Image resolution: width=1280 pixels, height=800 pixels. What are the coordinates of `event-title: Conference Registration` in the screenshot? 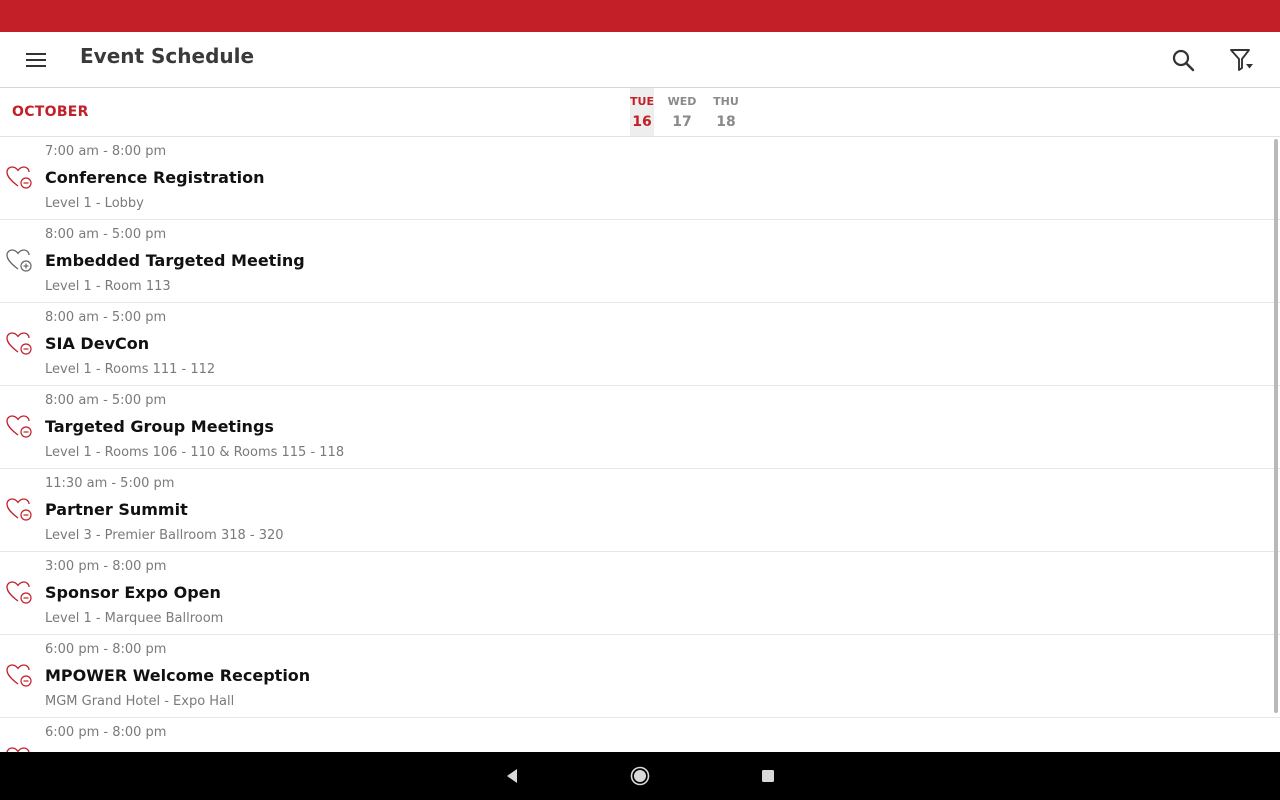 It's located at (155, 177).